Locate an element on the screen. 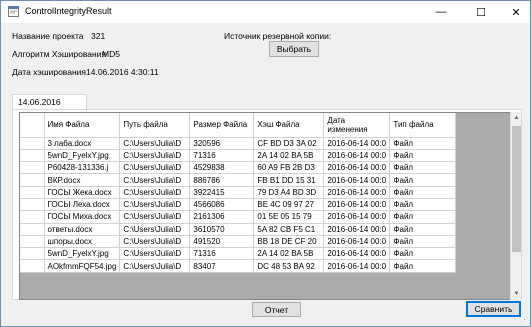  cell-file-size: 886786 is located at coordinates (222, 180).